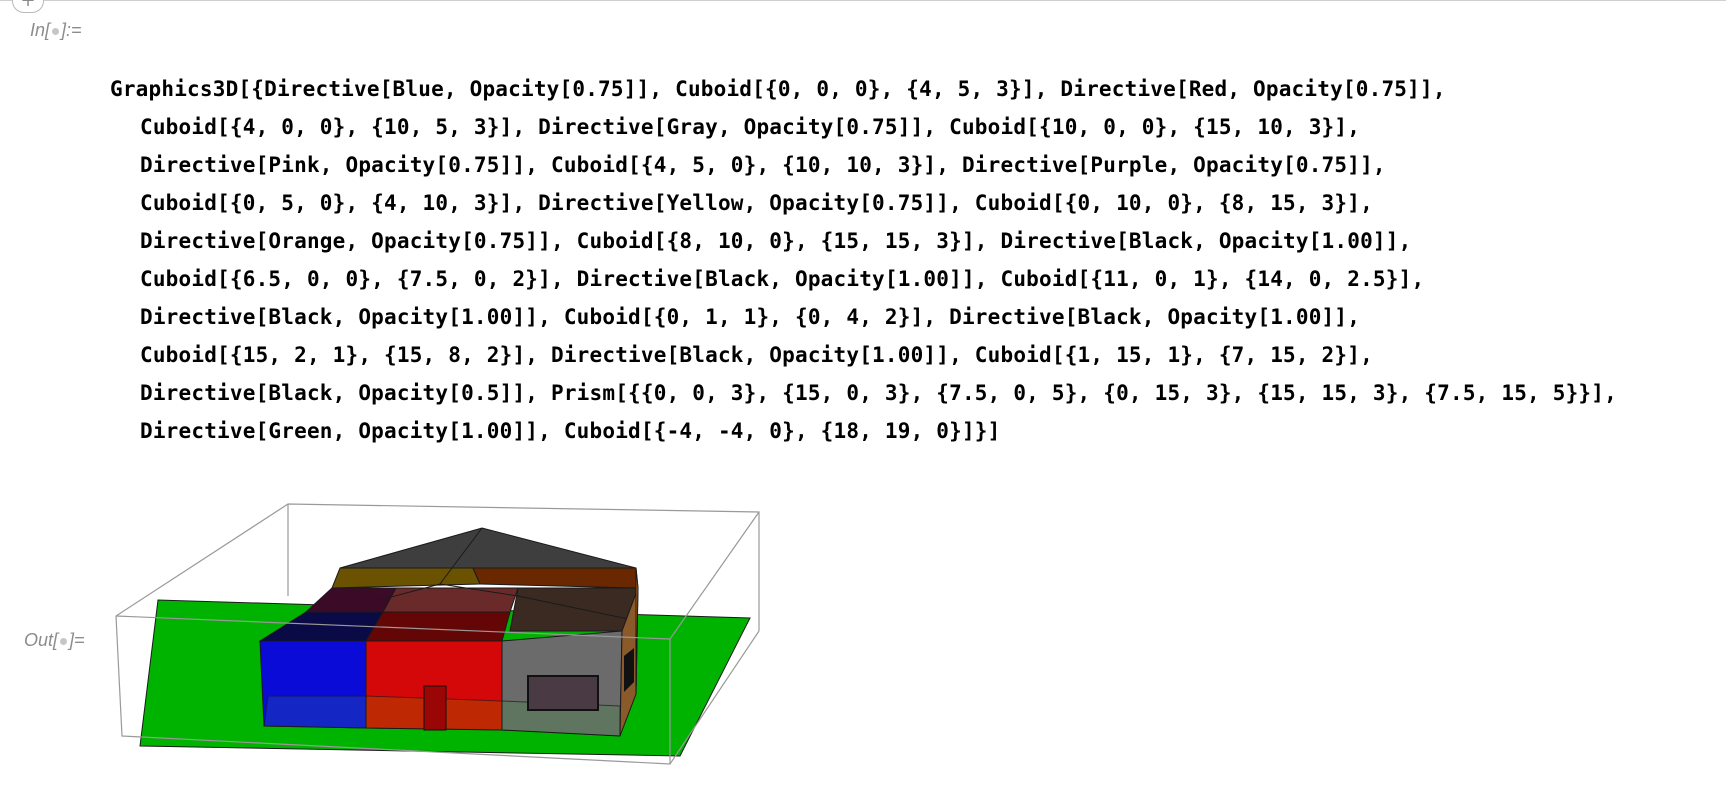 This screenshot has height=790, width=1726. Describe the element at coordinates (435, 708) in the screenshot. I see `front-door` at that location.